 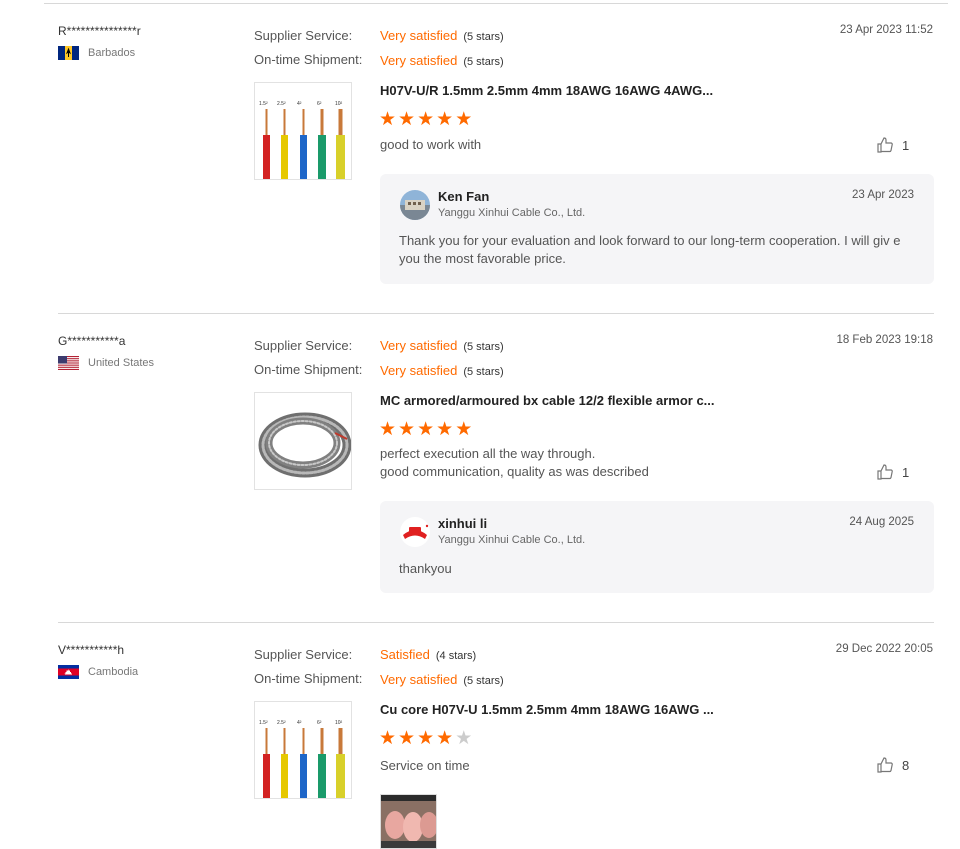 I want to click on country-name: Cambodia, so click(x=113, y=672).